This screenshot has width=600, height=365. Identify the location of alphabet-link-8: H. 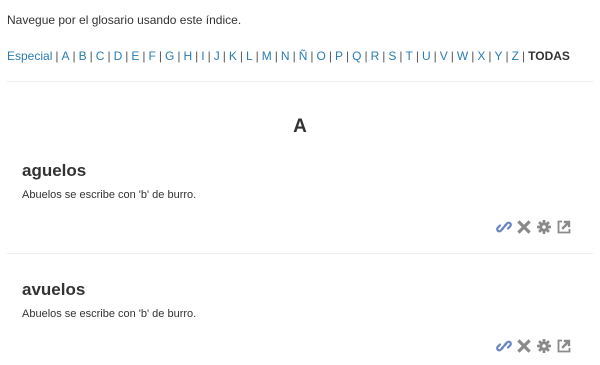
(187, 56).